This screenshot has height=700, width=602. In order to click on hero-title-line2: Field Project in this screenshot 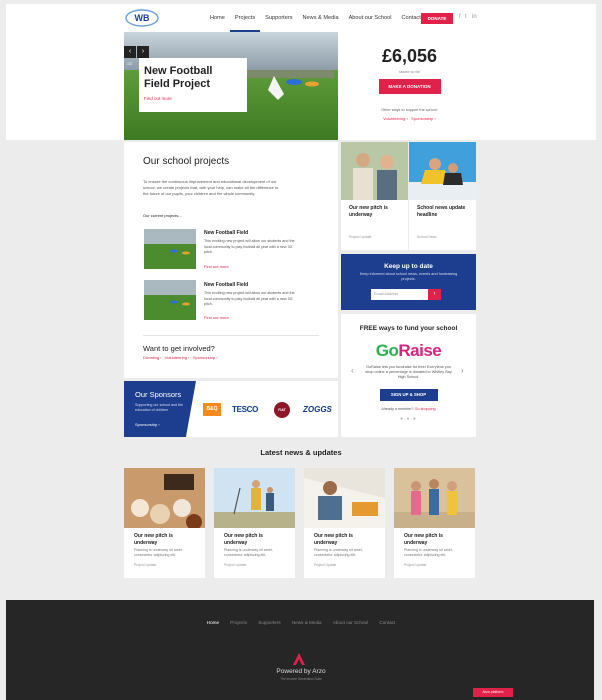, I will do `click(177, 84)`.